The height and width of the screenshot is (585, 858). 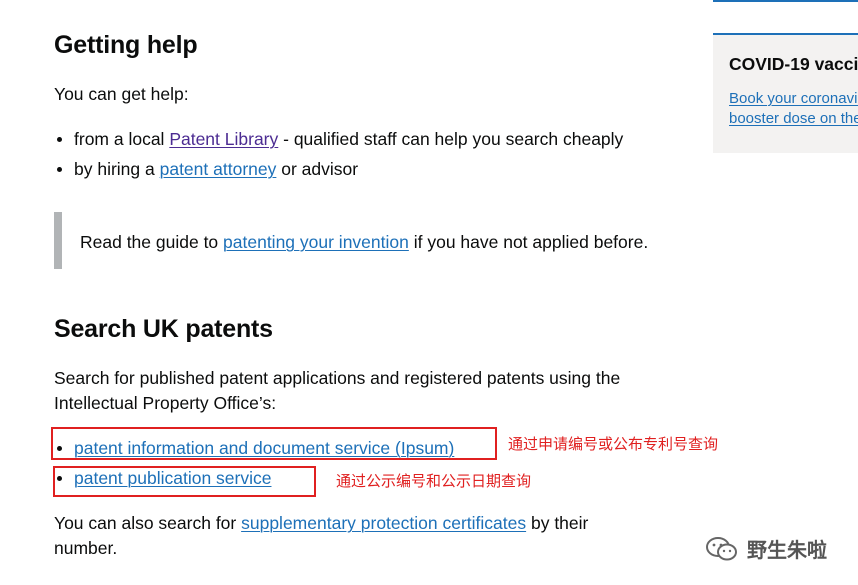 I want to click on inset-text-bar, so click(x=58, y=240).